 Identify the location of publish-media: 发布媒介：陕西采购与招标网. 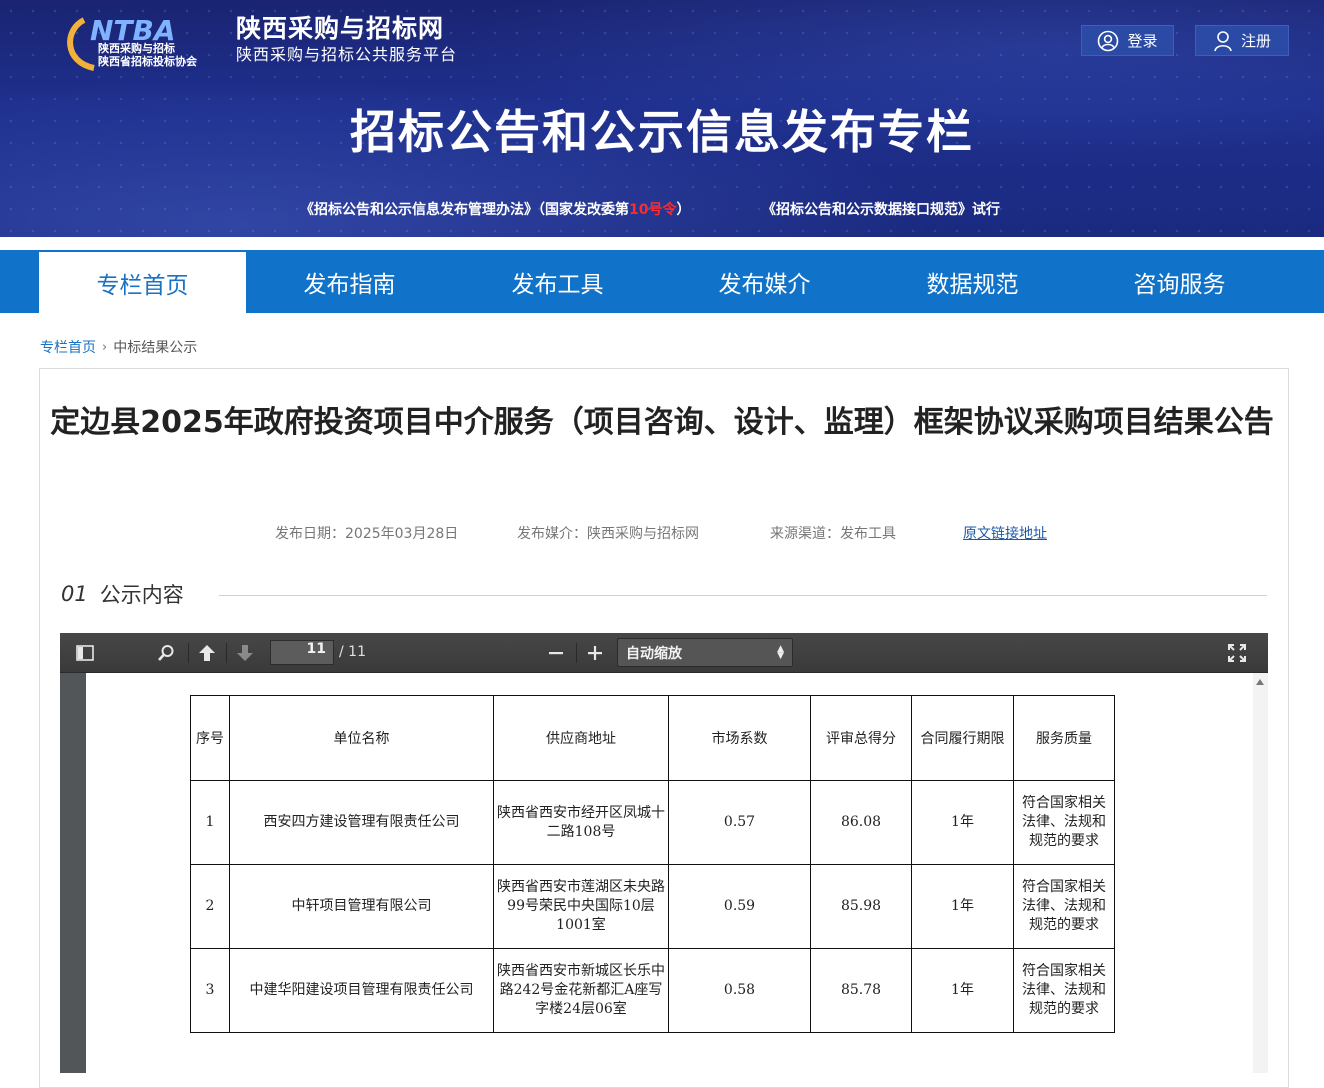
(608, 534).